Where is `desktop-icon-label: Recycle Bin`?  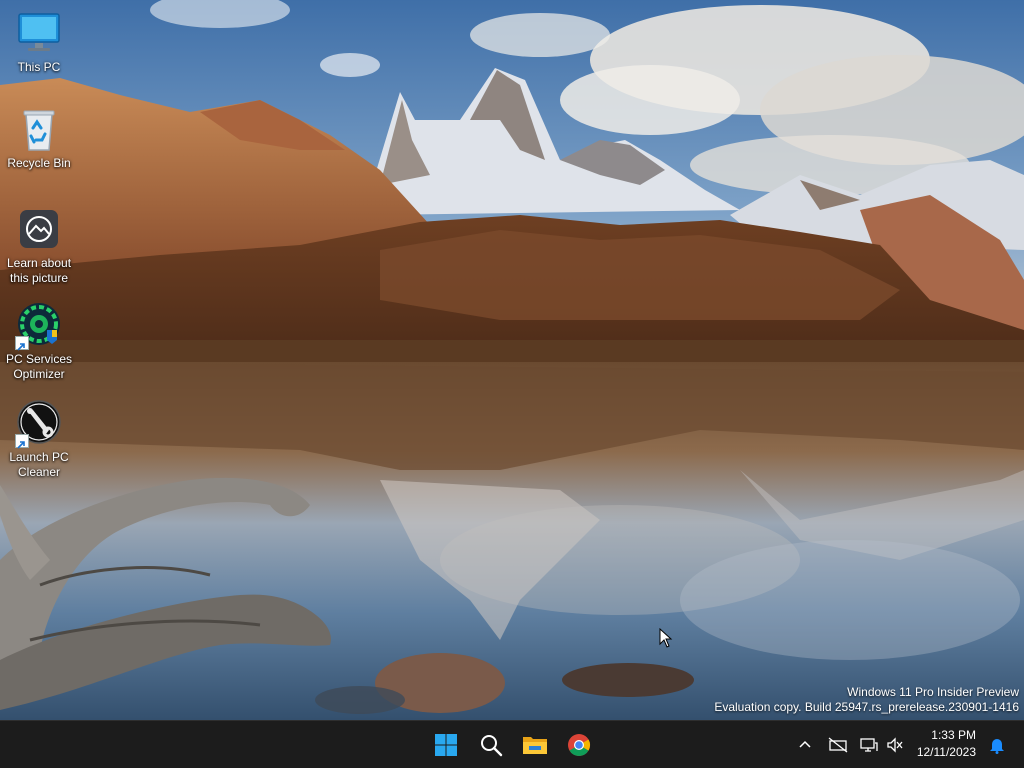
desktop-icon-label: Recycle Bin is located at coordinates (39, 163).